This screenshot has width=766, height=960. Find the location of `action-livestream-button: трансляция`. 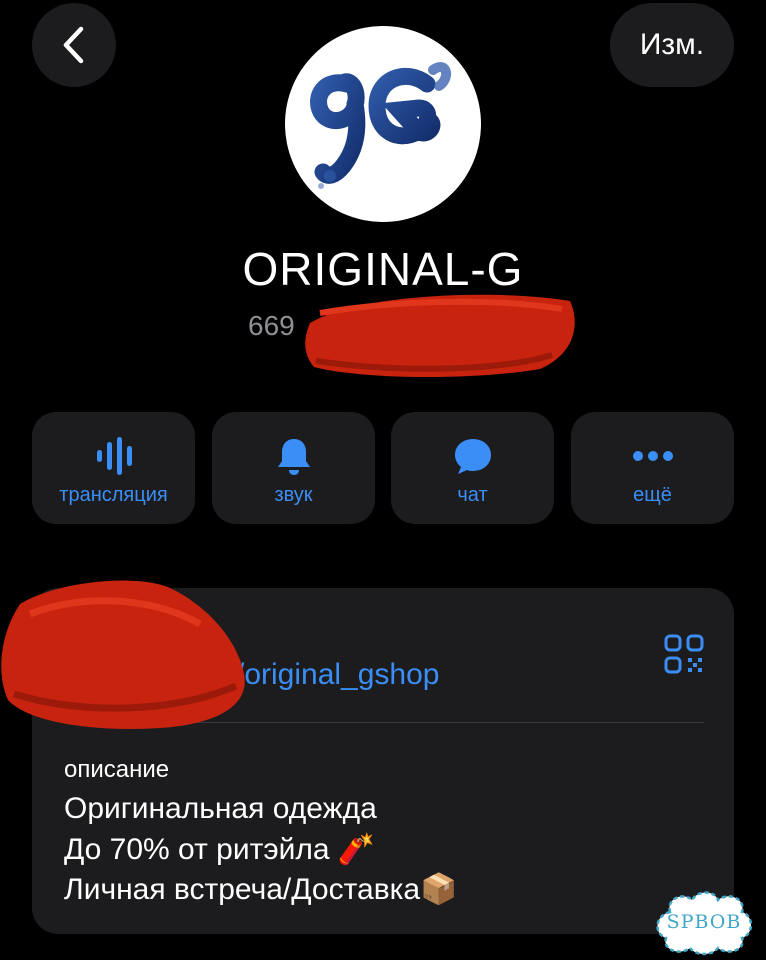

action-livestream-button: трансляция is located at coordinates (113, 468).